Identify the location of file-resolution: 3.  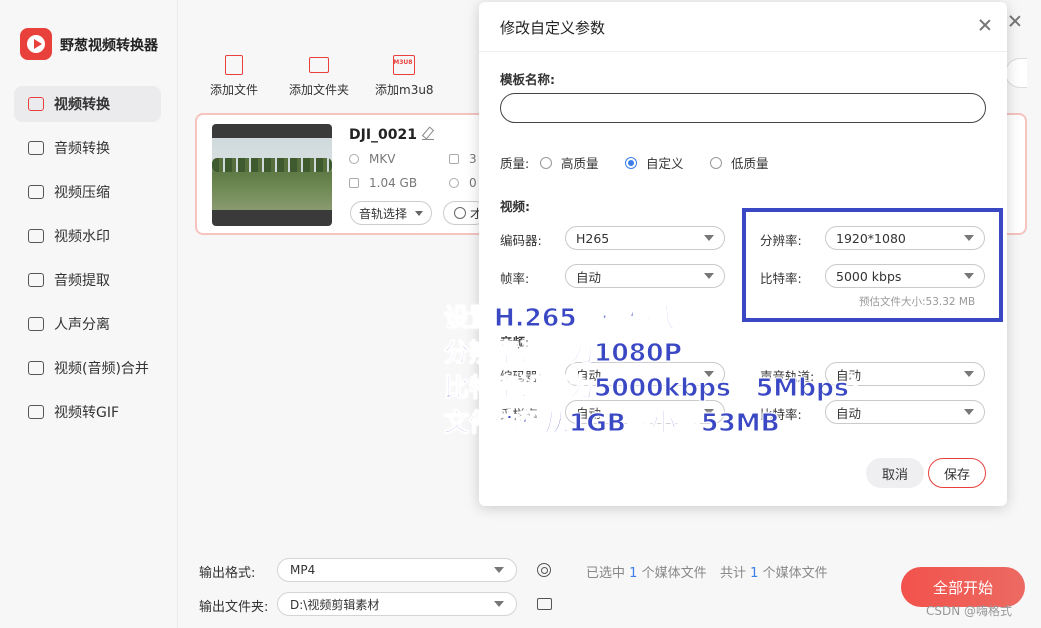
(463, 159).